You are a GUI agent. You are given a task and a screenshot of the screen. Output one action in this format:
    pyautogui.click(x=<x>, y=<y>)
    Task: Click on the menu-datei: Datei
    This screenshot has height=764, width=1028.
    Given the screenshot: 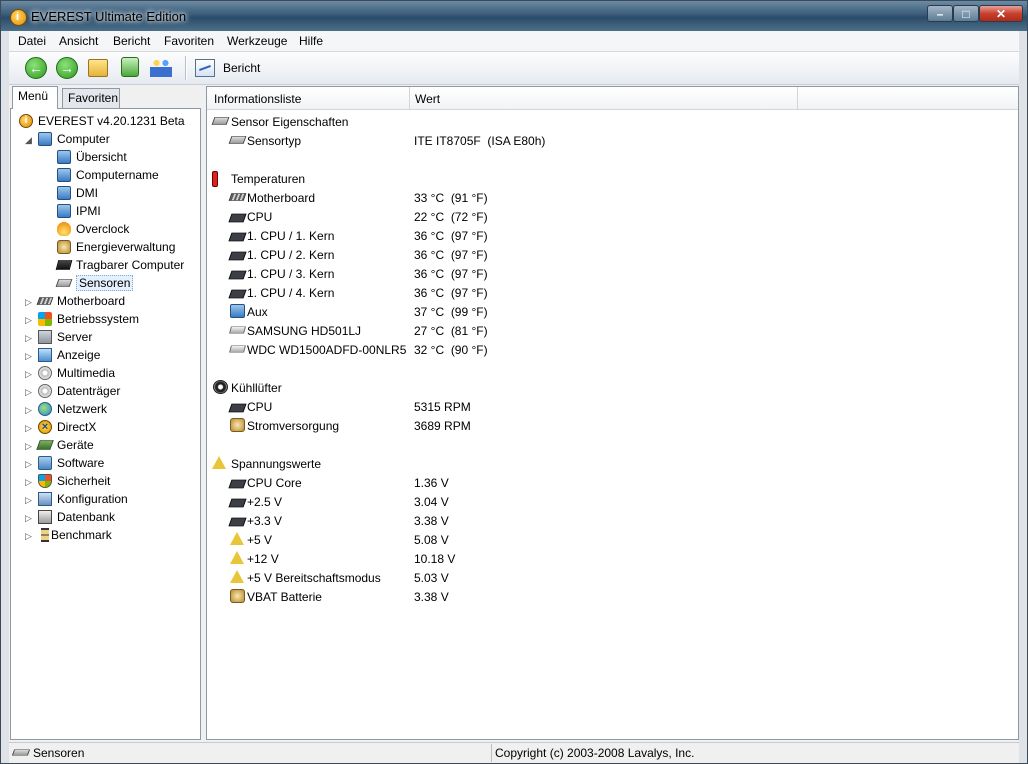 What is the action you would take?
    pyautogui.click(x=32, y=41)
    